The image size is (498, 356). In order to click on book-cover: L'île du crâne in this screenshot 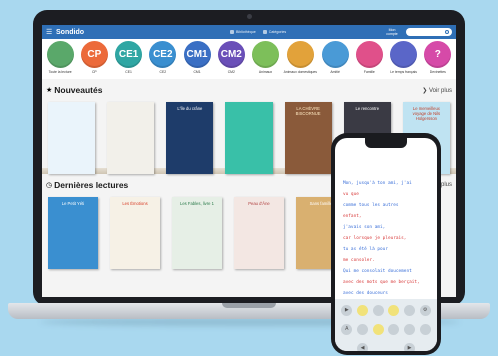, I will do `click(190, 138)`.